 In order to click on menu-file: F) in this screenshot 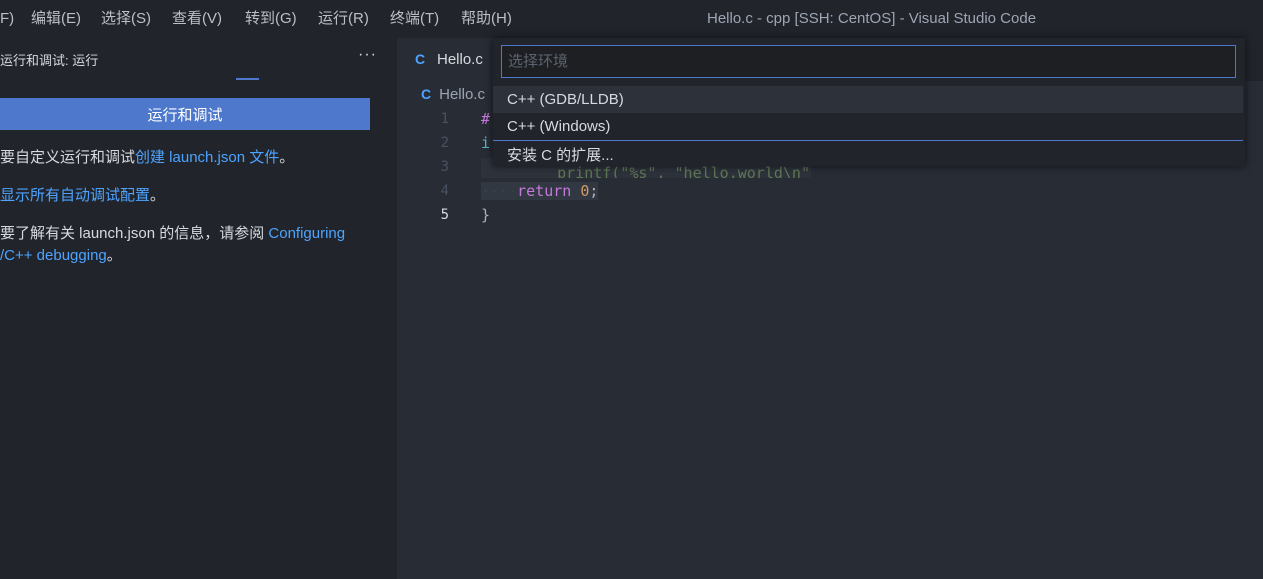, I will do `click(7, 19)`.